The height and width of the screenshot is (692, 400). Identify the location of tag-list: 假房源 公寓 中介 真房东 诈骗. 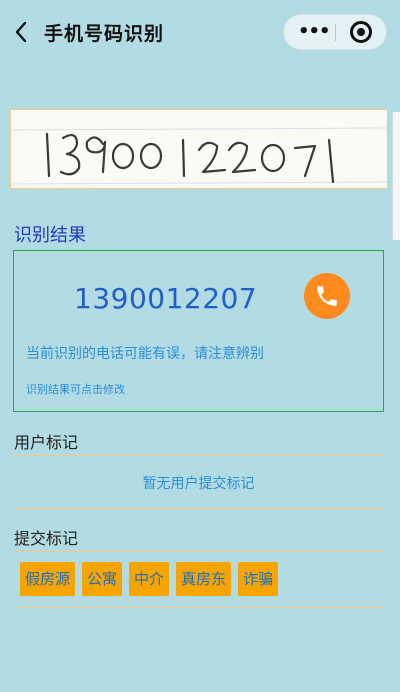
(149, 579).